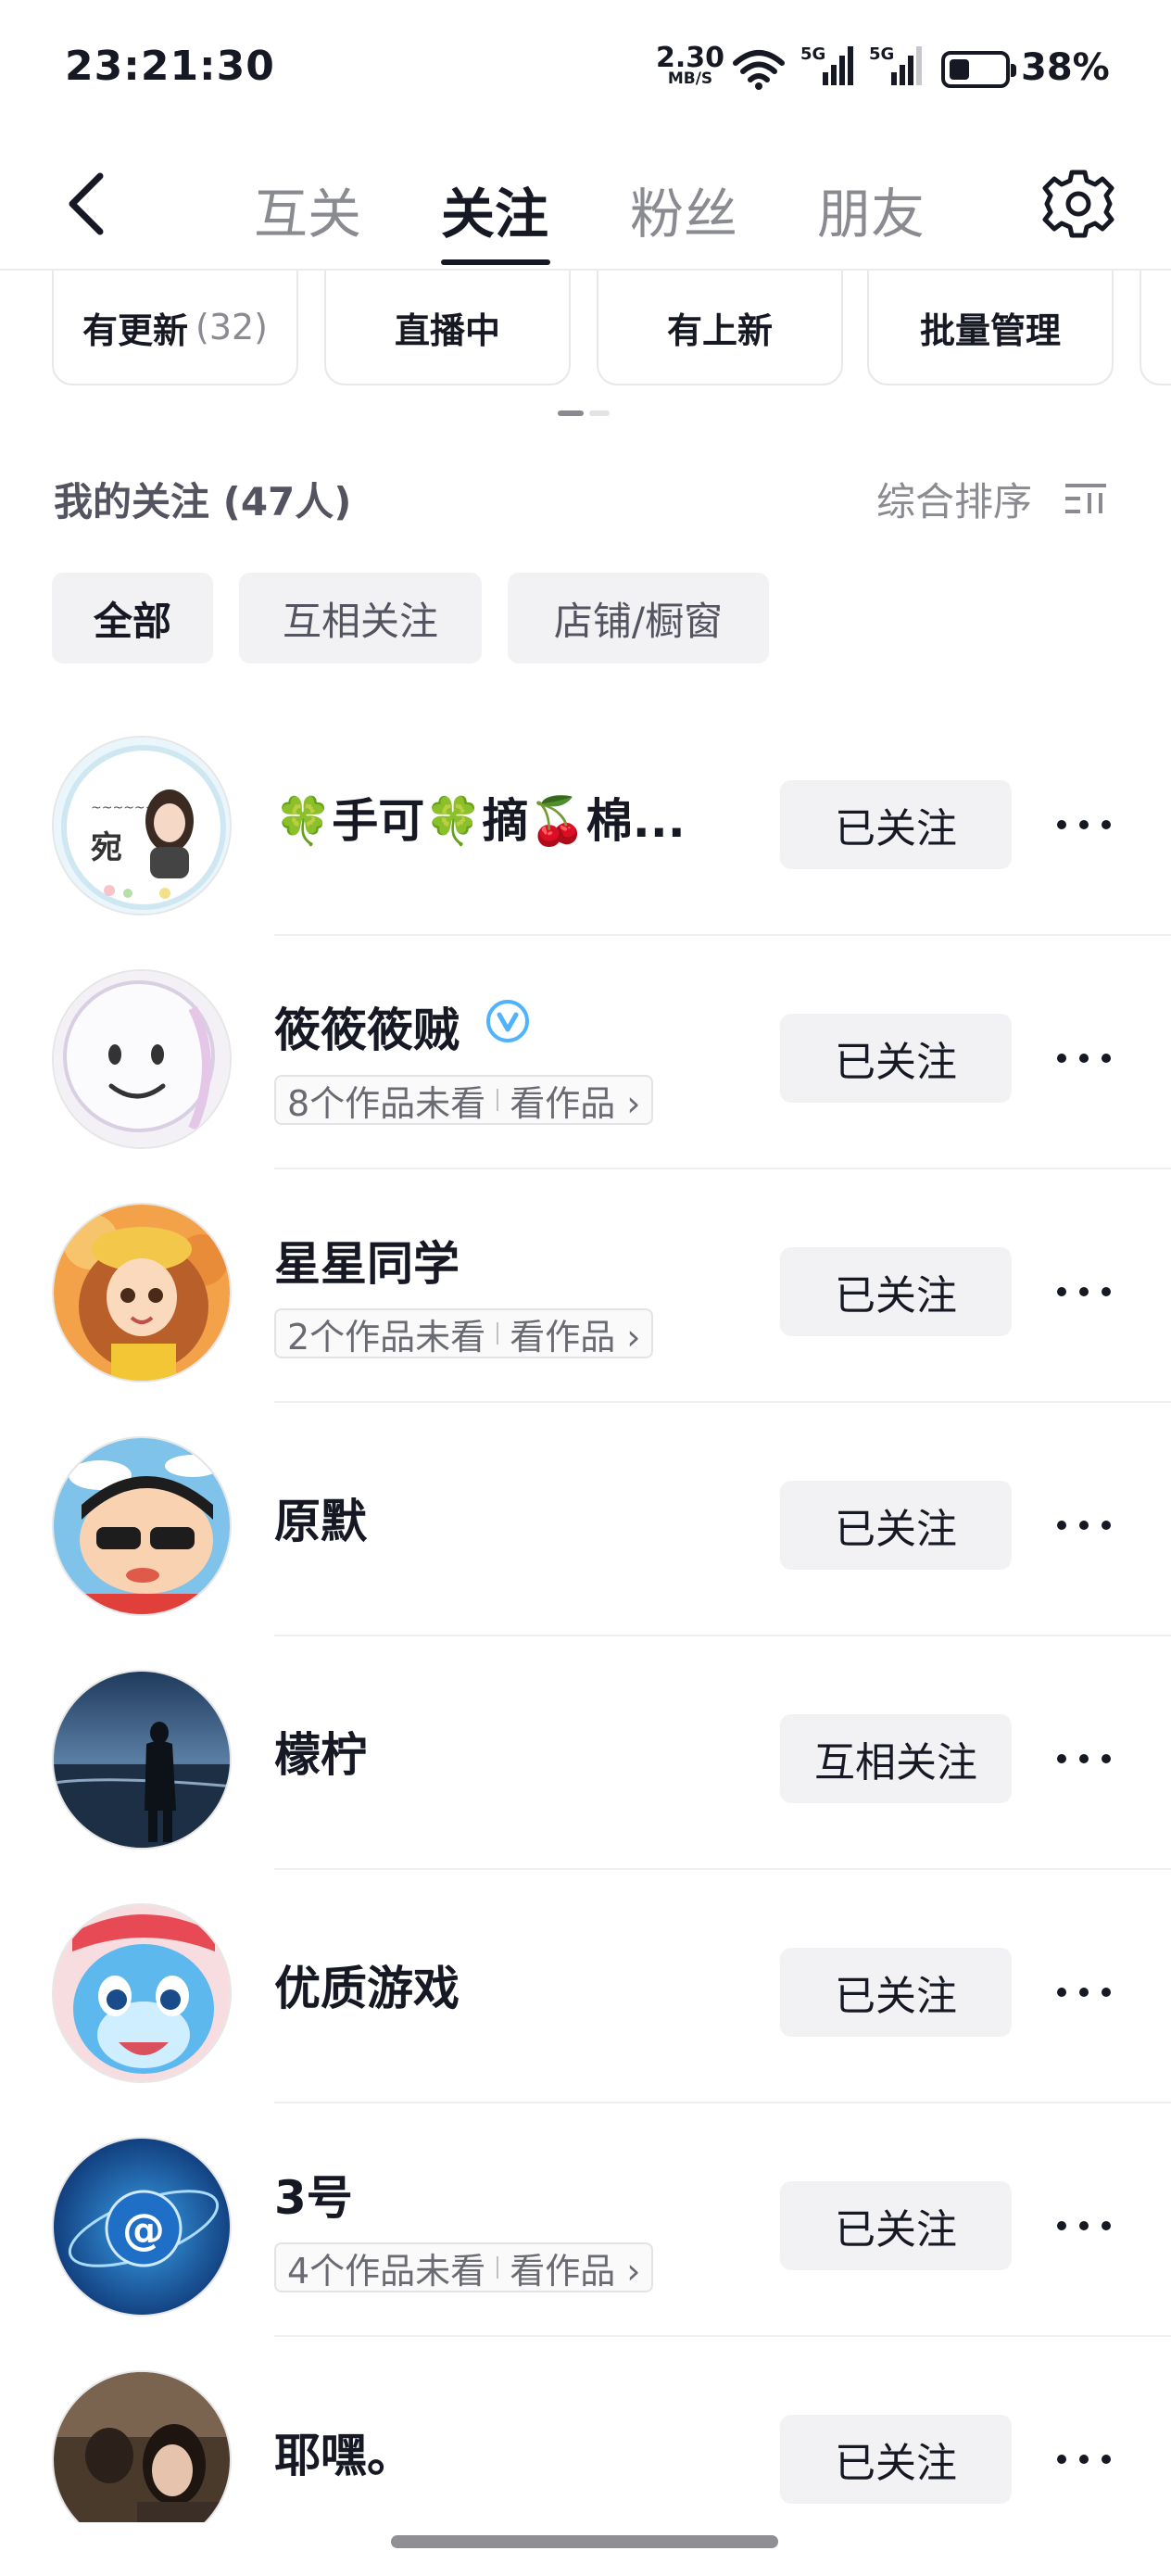 The image size is (1171, 2576). Describe the element at coordinates (308, 209) in the screenshot. I see `tab-mutual: 互关` at that location.